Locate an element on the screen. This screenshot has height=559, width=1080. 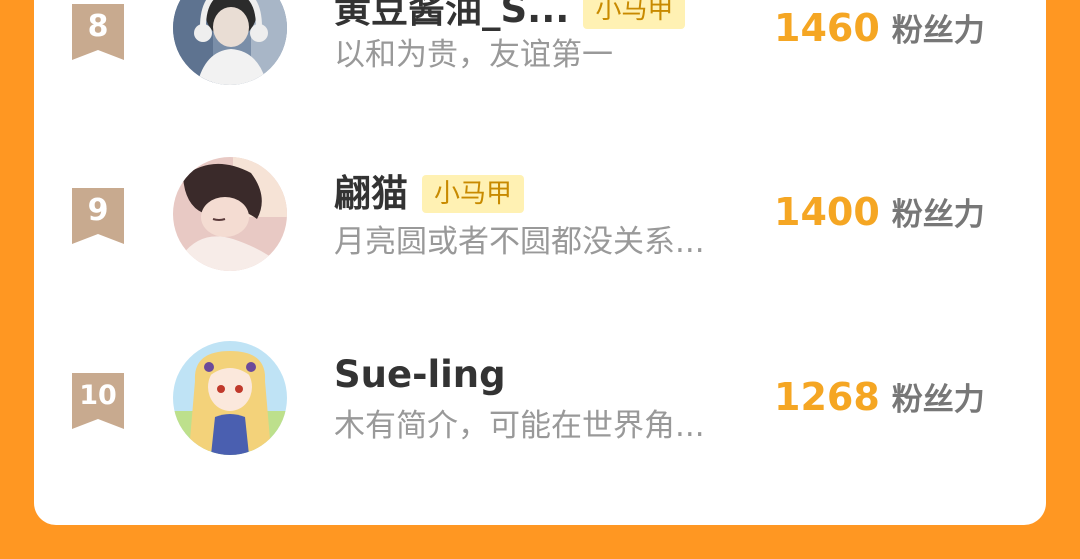
name-line: 黄豆酱油_S... 小马甲 is located at coordinates (510, 16).